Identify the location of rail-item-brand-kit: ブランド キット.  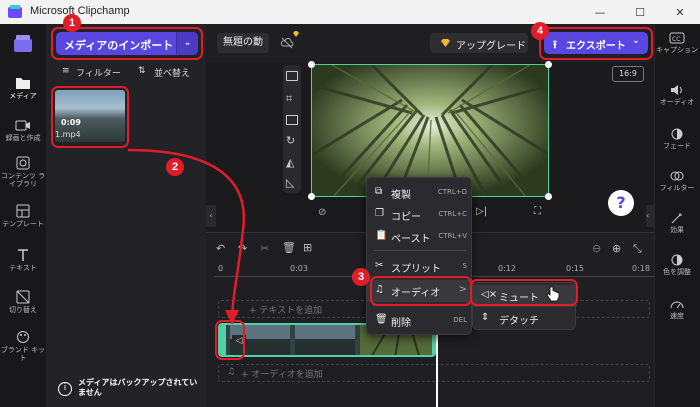
(23, 346).